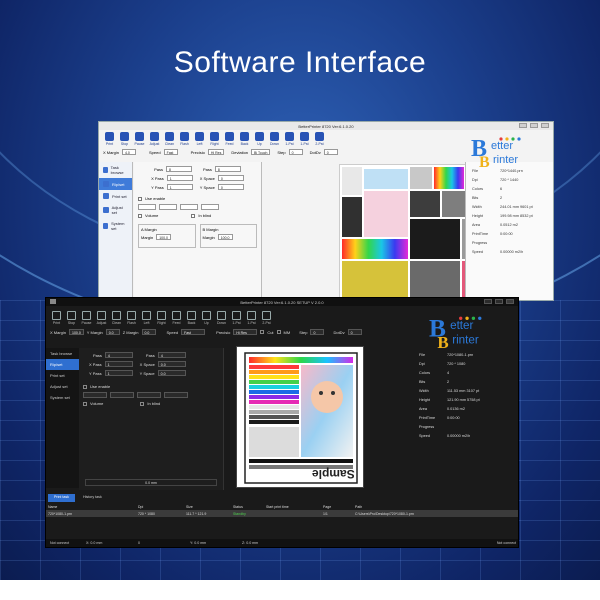 This screenshot has width=600, height=600. Describe the element at coordinates (261, 152) in the screenshot. I see `deviation-select: Bi Touch` at that location.